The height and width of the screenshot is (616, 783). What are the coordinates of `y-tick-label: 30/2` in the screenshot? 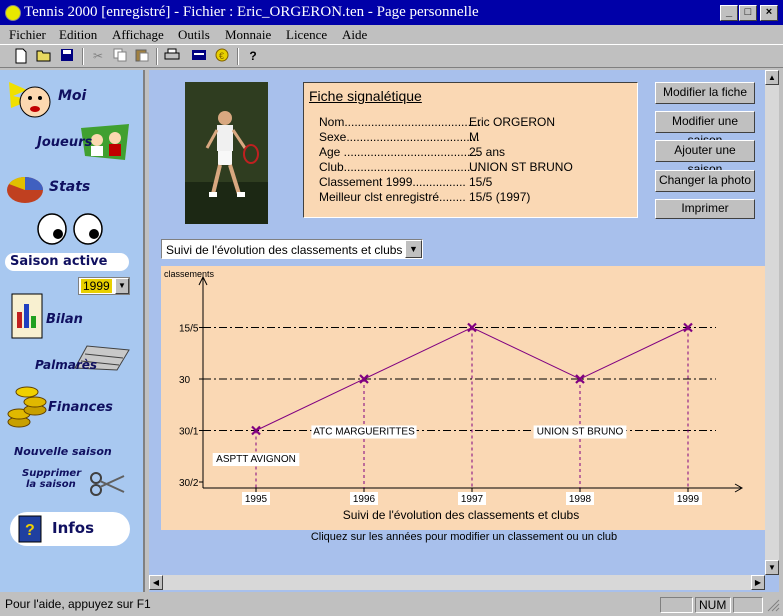 It's located at (189, 483).